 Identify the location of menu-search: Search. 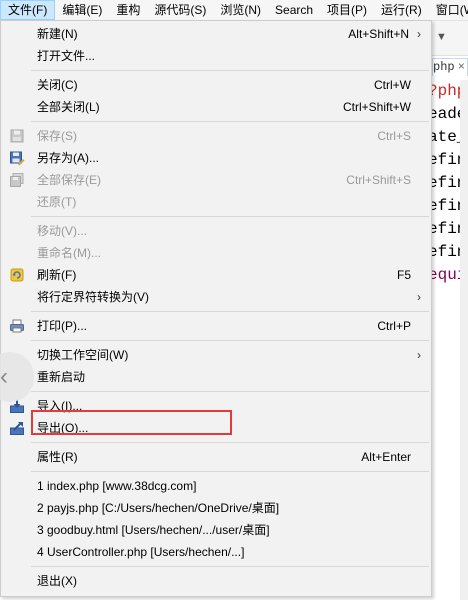
(294, 10).